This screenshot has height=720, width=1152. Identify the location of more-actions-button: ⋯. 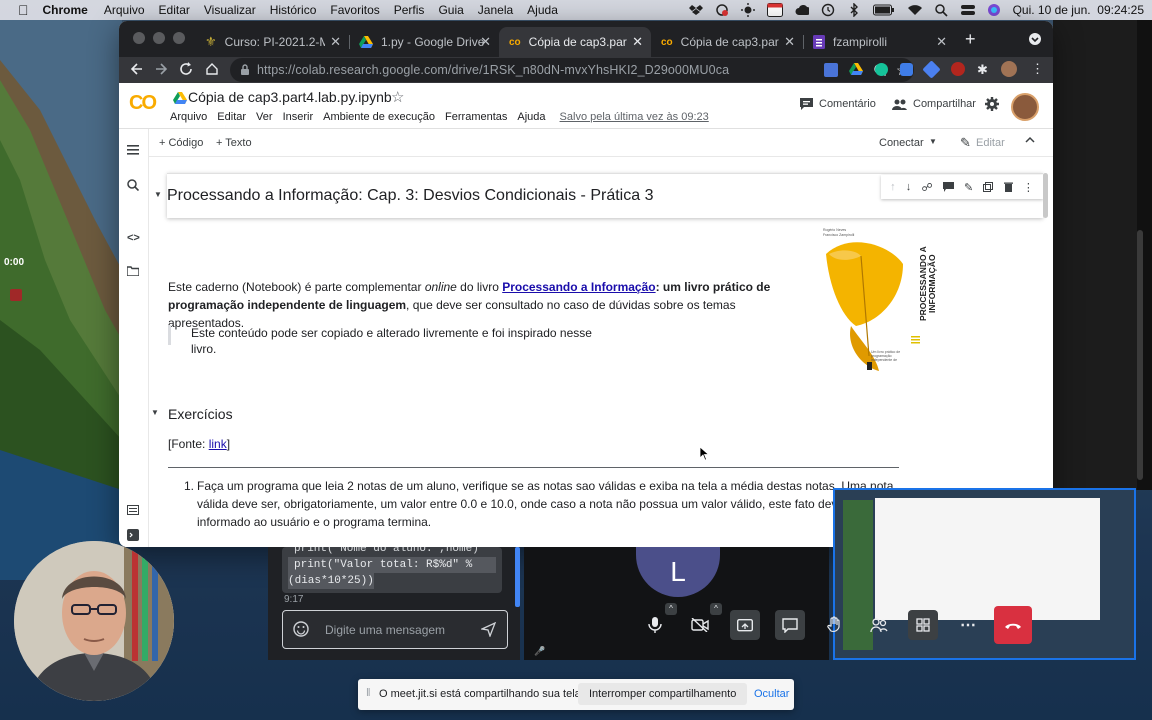
(968, 625).